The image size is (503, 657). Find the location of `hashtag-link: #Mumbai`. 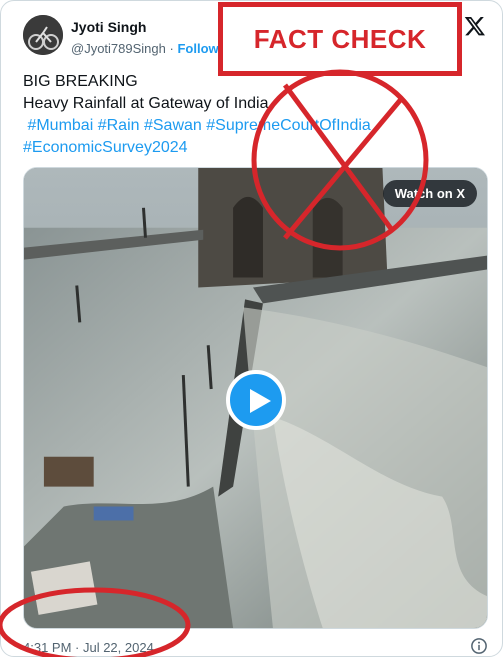

hashtag-link: #Mumbai is located at coordinates (60, 125).